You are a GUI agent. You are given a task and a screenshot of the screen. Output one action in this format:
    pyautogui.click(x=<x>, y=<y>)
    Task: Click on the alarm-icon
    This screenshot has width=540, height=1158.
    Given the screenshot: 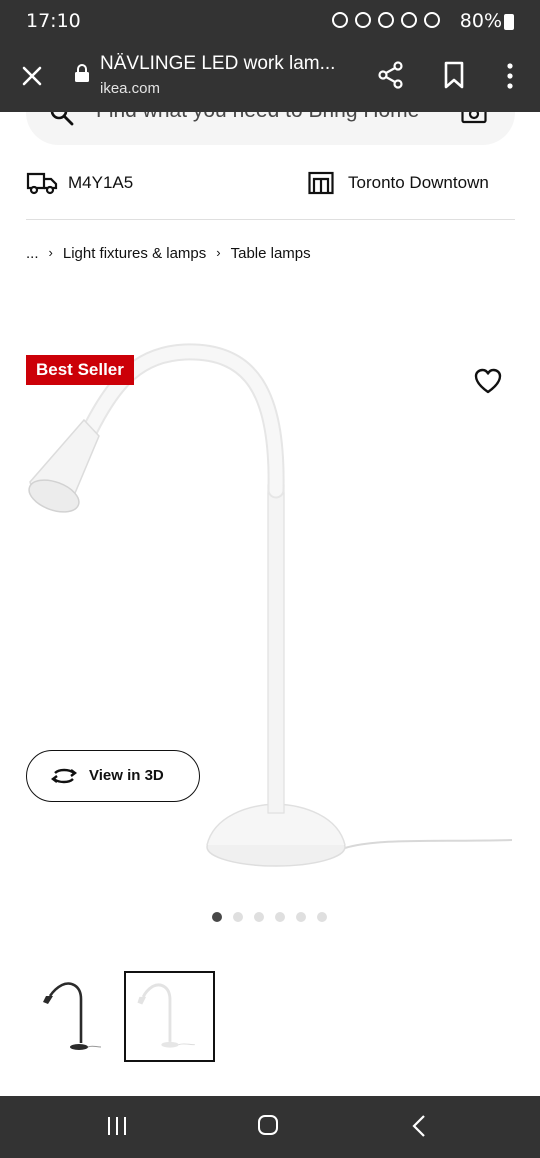 What is the action you would take?
    pyautogui.click(x=363, y=20)
    